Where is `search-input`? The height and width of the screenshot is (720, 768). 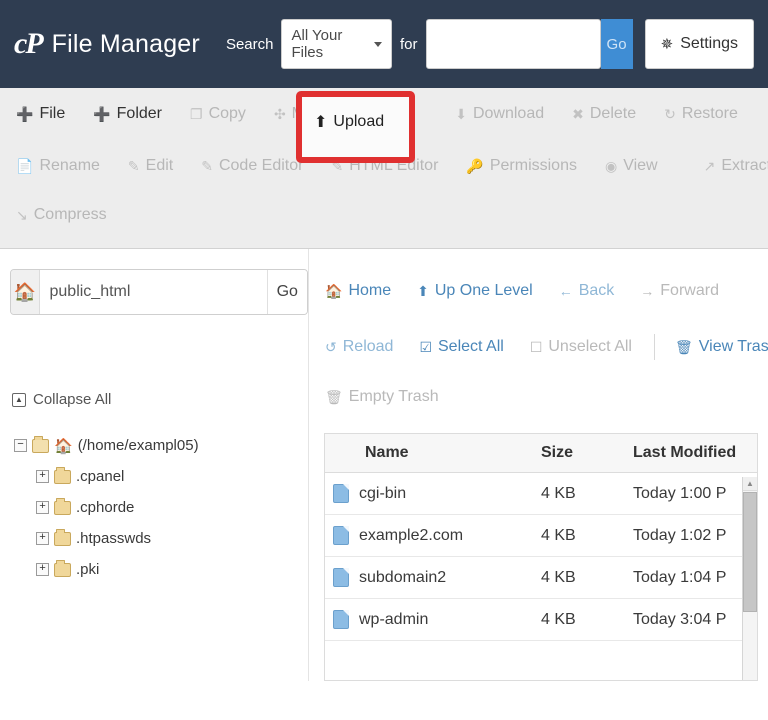 search-input is located at coordinates (513, 44).